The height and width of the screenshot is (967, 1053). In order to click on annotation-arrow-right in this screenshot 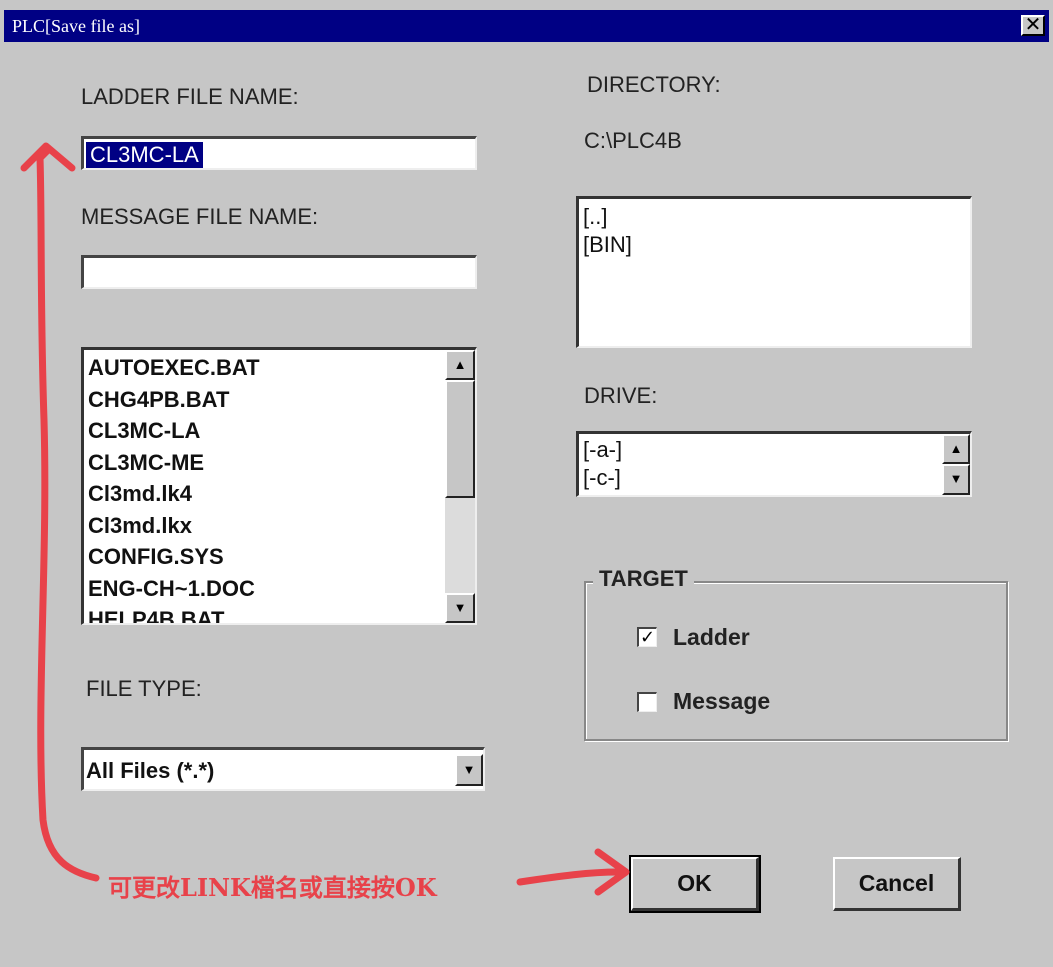, I will do `click(569, 877)`.